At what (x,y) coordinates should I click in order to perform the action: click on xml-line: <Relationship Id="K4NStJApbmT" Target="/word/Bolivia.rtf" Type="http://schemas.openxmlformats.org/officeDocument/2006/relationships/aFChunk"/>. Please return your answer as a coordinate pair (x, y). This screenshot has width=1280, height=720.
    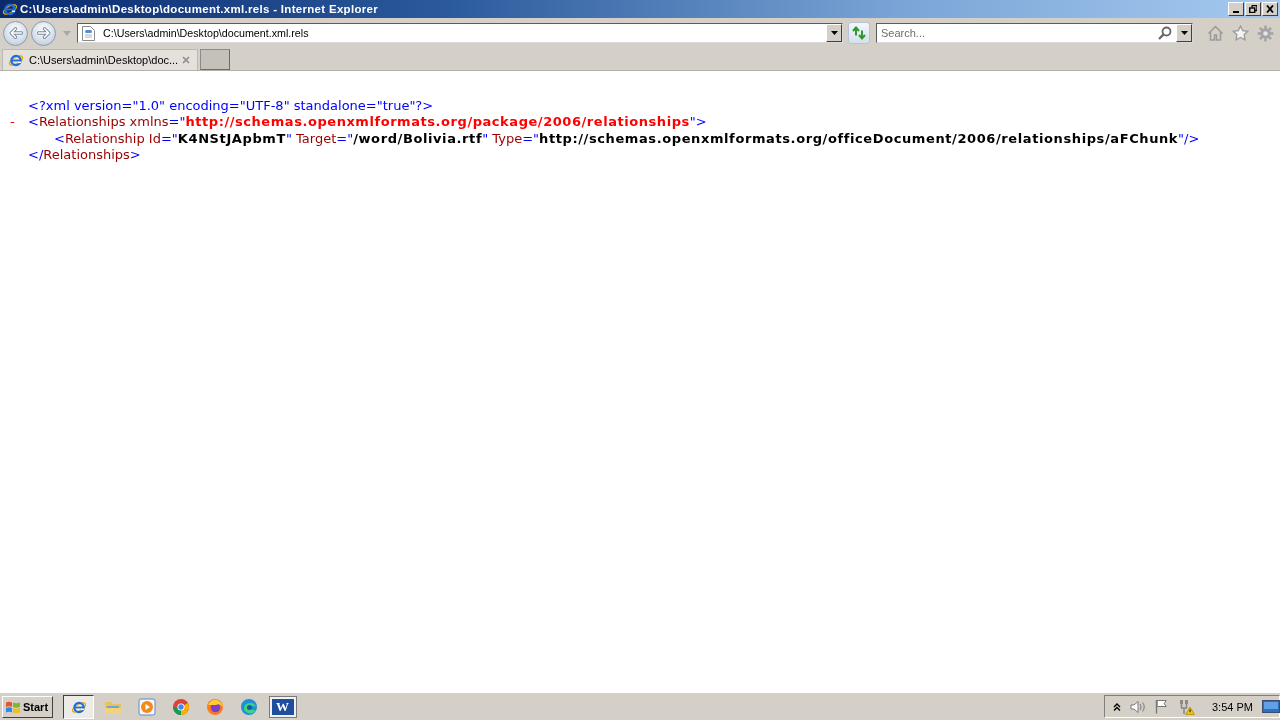
    Looking at the image, I should click on (627, 139).